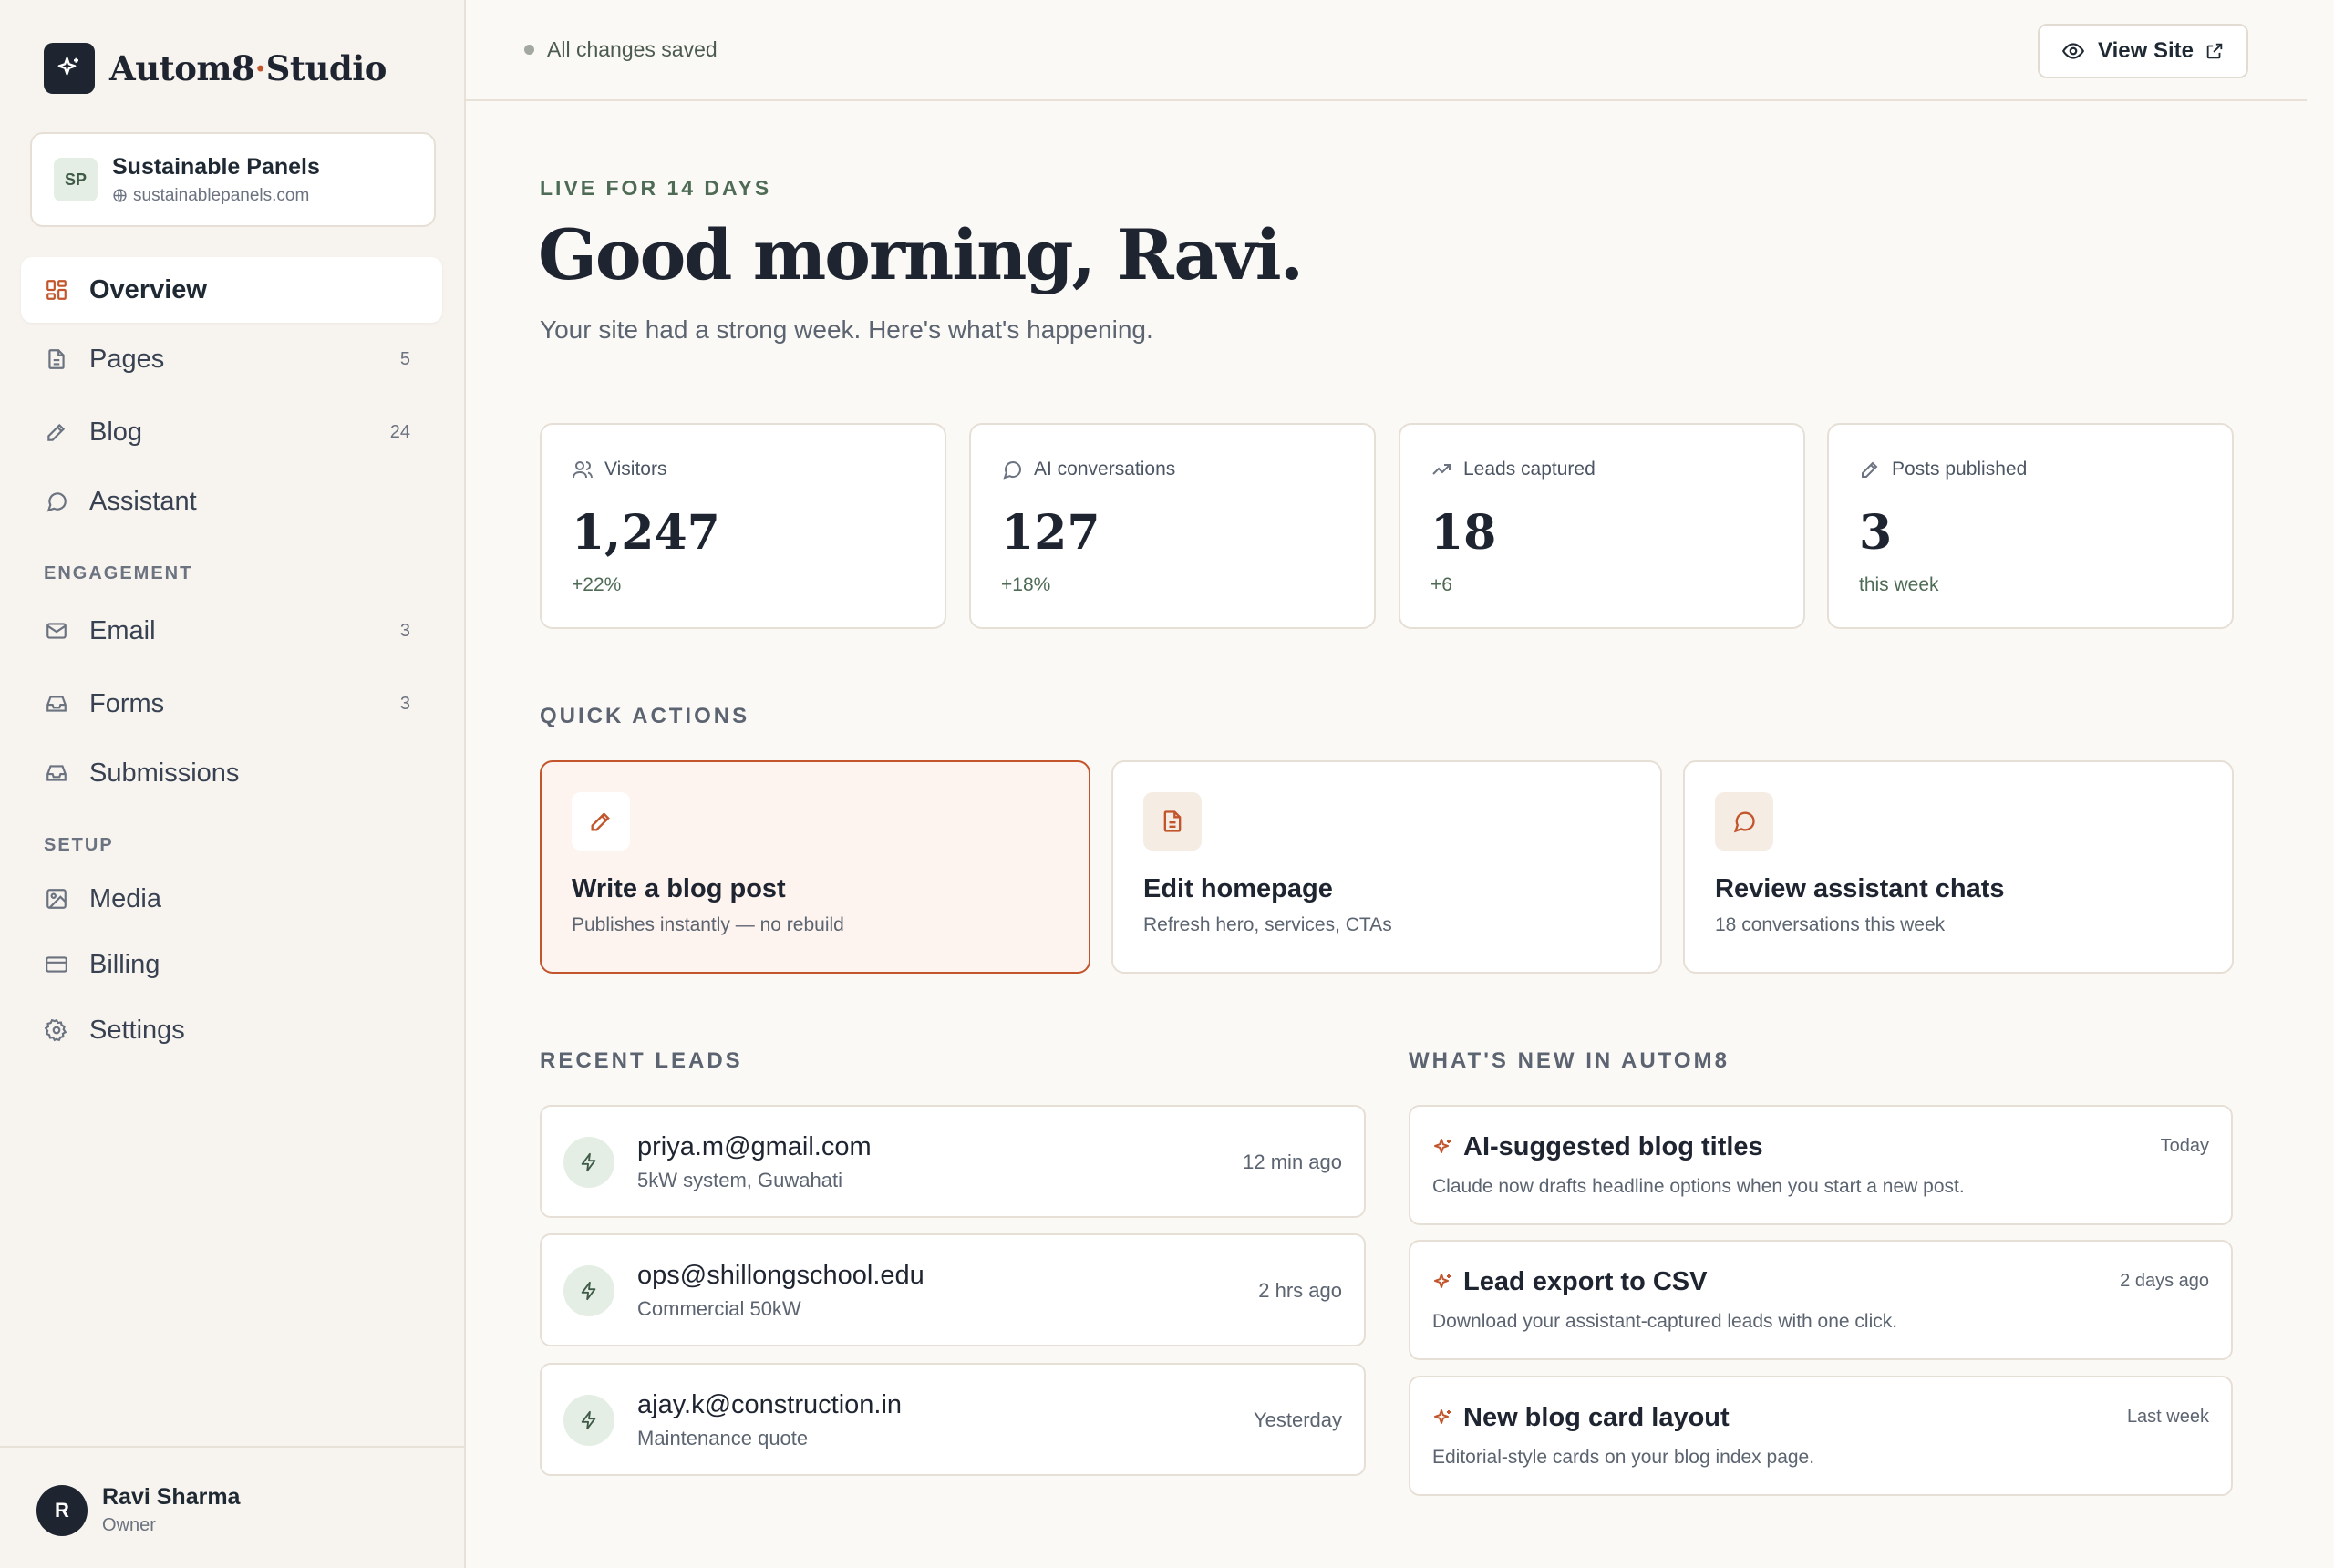 The image size is (2334, 1568). What do you see at coordinates (2030, 526) in the screenshot?
I see `stat-card-posts-published: Posts published 3 this week` at bounding box center [2030, 526].